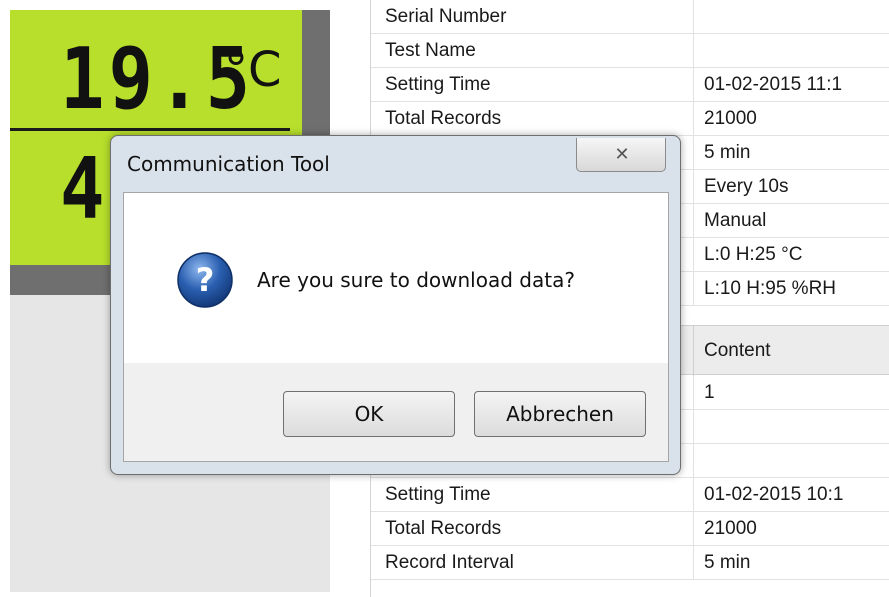 The image size is (889, 597). I want to click on close-button: ✕, so click(621, 155).